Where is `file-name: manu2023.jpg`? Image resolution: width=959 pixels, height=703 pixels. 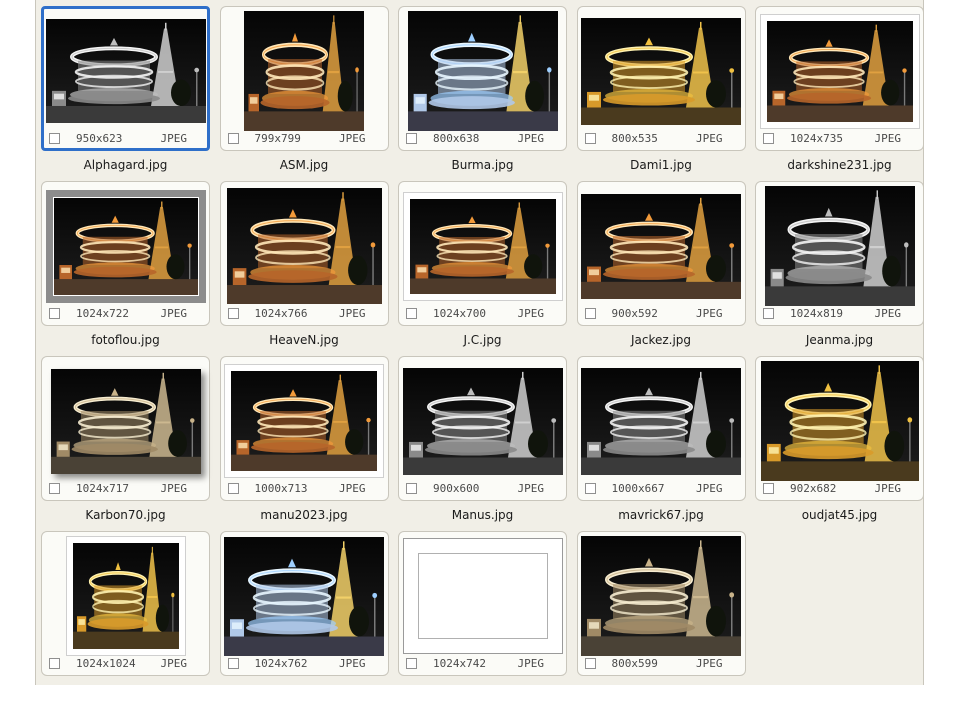
file-name: manu2023.jpg is located at coordinates (304, 515).